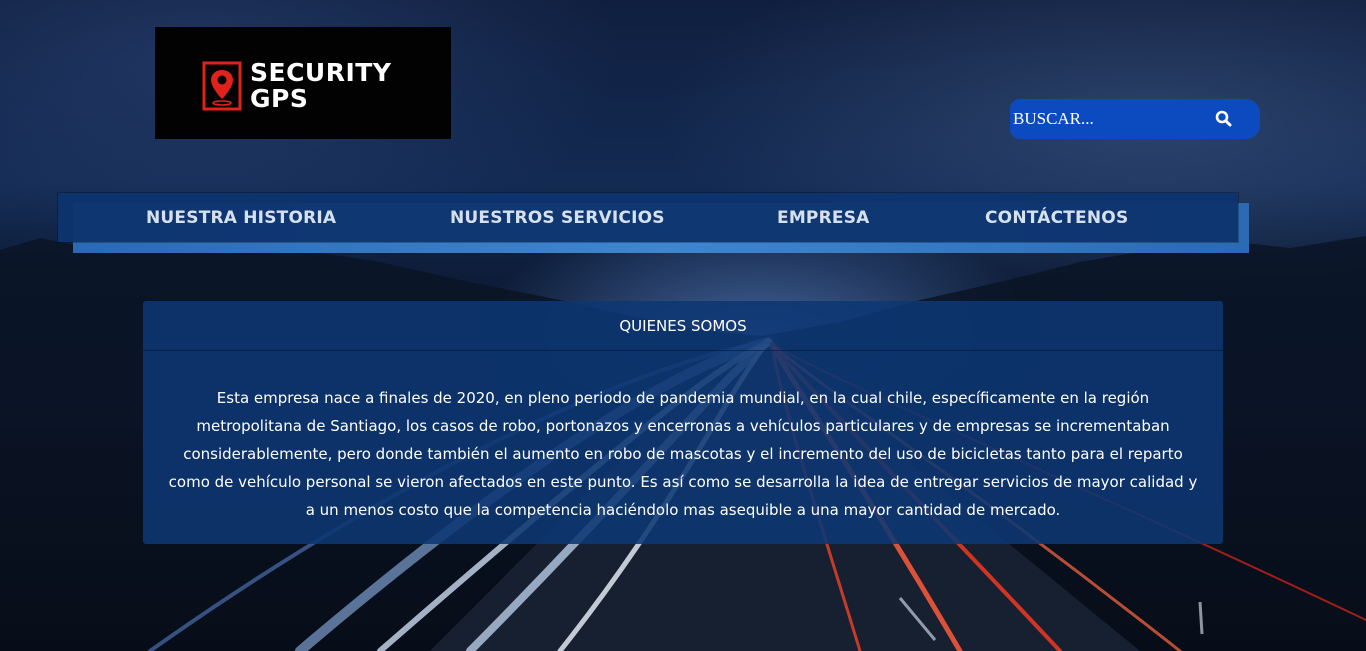 The image size is (1366, 651). Describe the element at coordinates (823, 218) in the screenshot. I see `nav-item-empresa: EMPRESA` at that location.